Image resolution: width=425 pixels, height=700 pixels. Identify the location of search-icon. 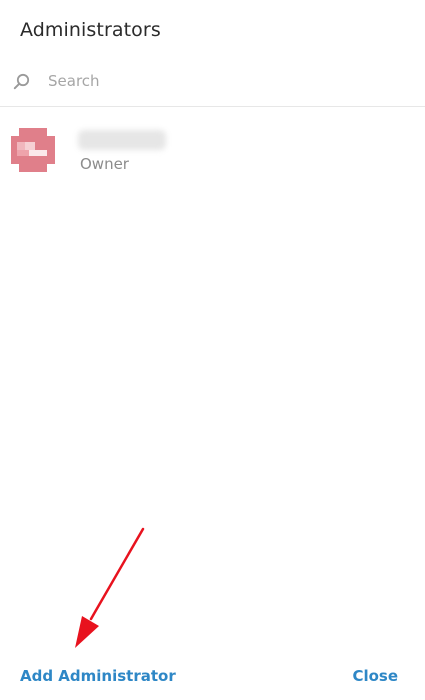
(22, 82).